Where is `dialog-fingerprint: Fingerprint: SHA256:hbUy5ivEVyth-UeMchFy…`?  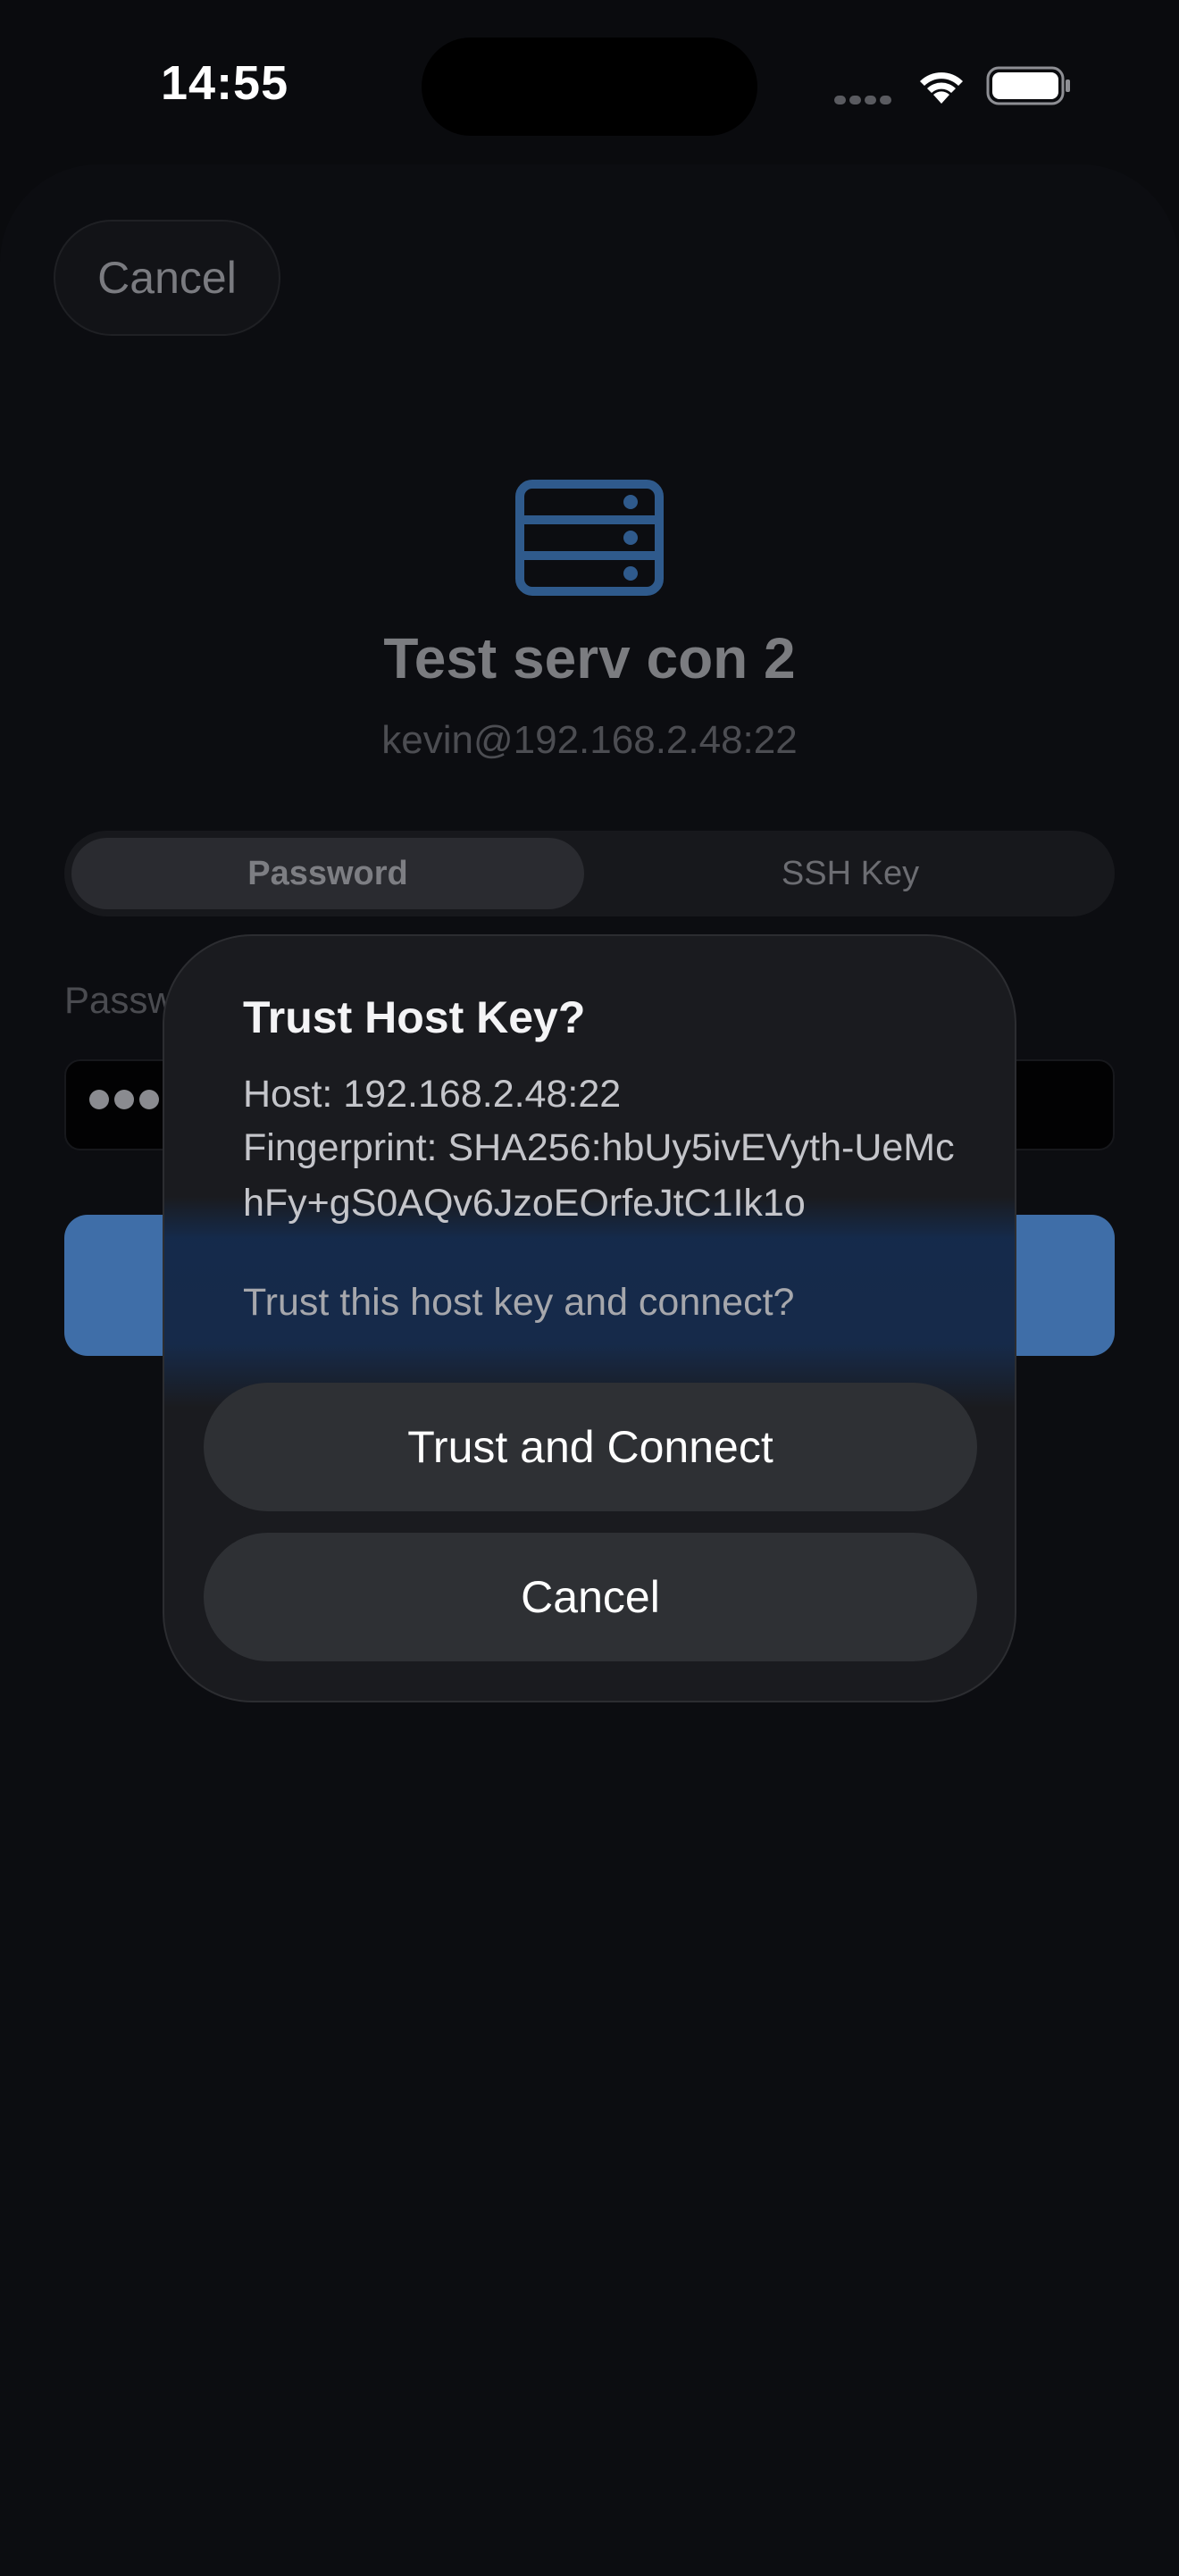 dialog-fingerprint: Fingerprint: SHA256:hbUy5ivEVyth-UeMchFy… is located at coordinates (599, 1175).